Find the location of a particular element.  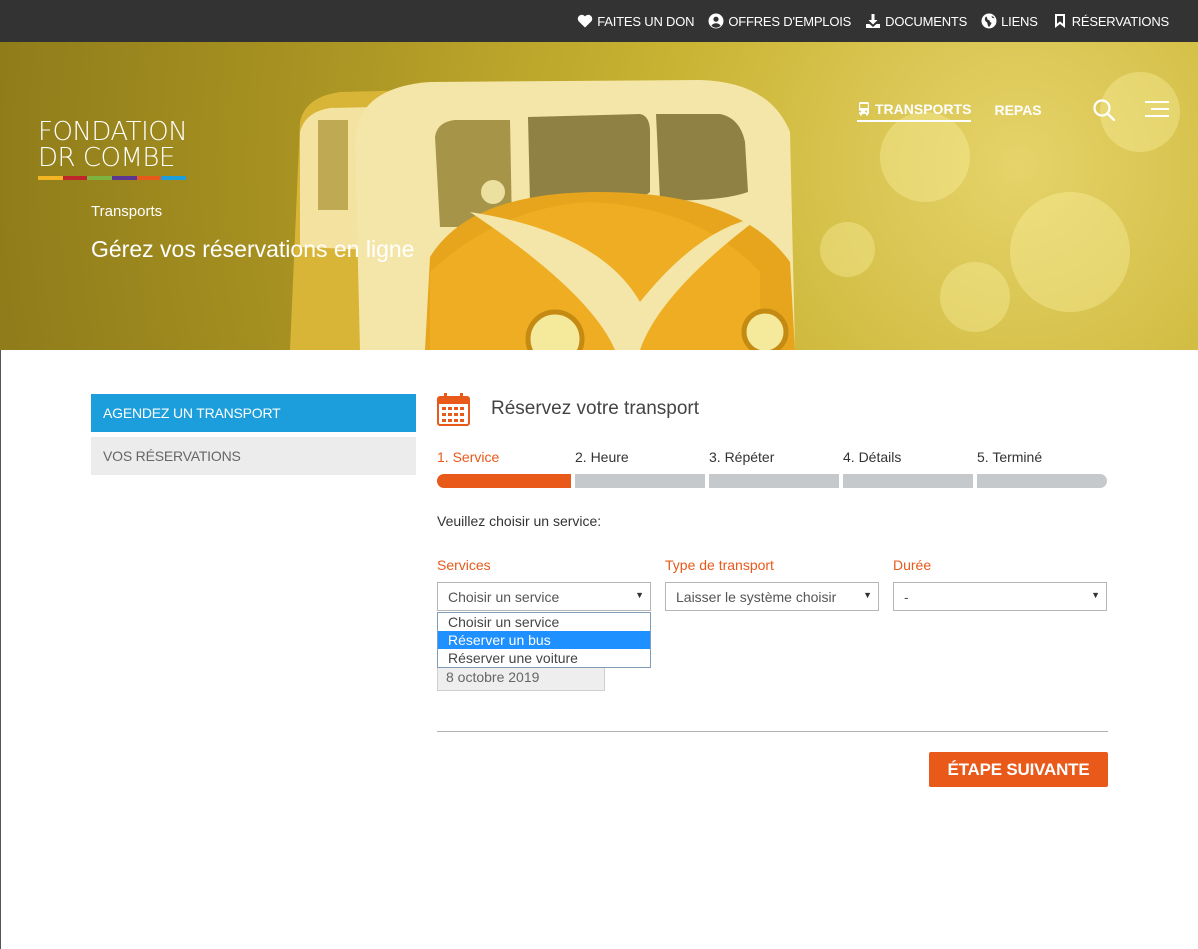

transport-type-select-value: Laisser le système choisir is located at coordinates (756, 596).